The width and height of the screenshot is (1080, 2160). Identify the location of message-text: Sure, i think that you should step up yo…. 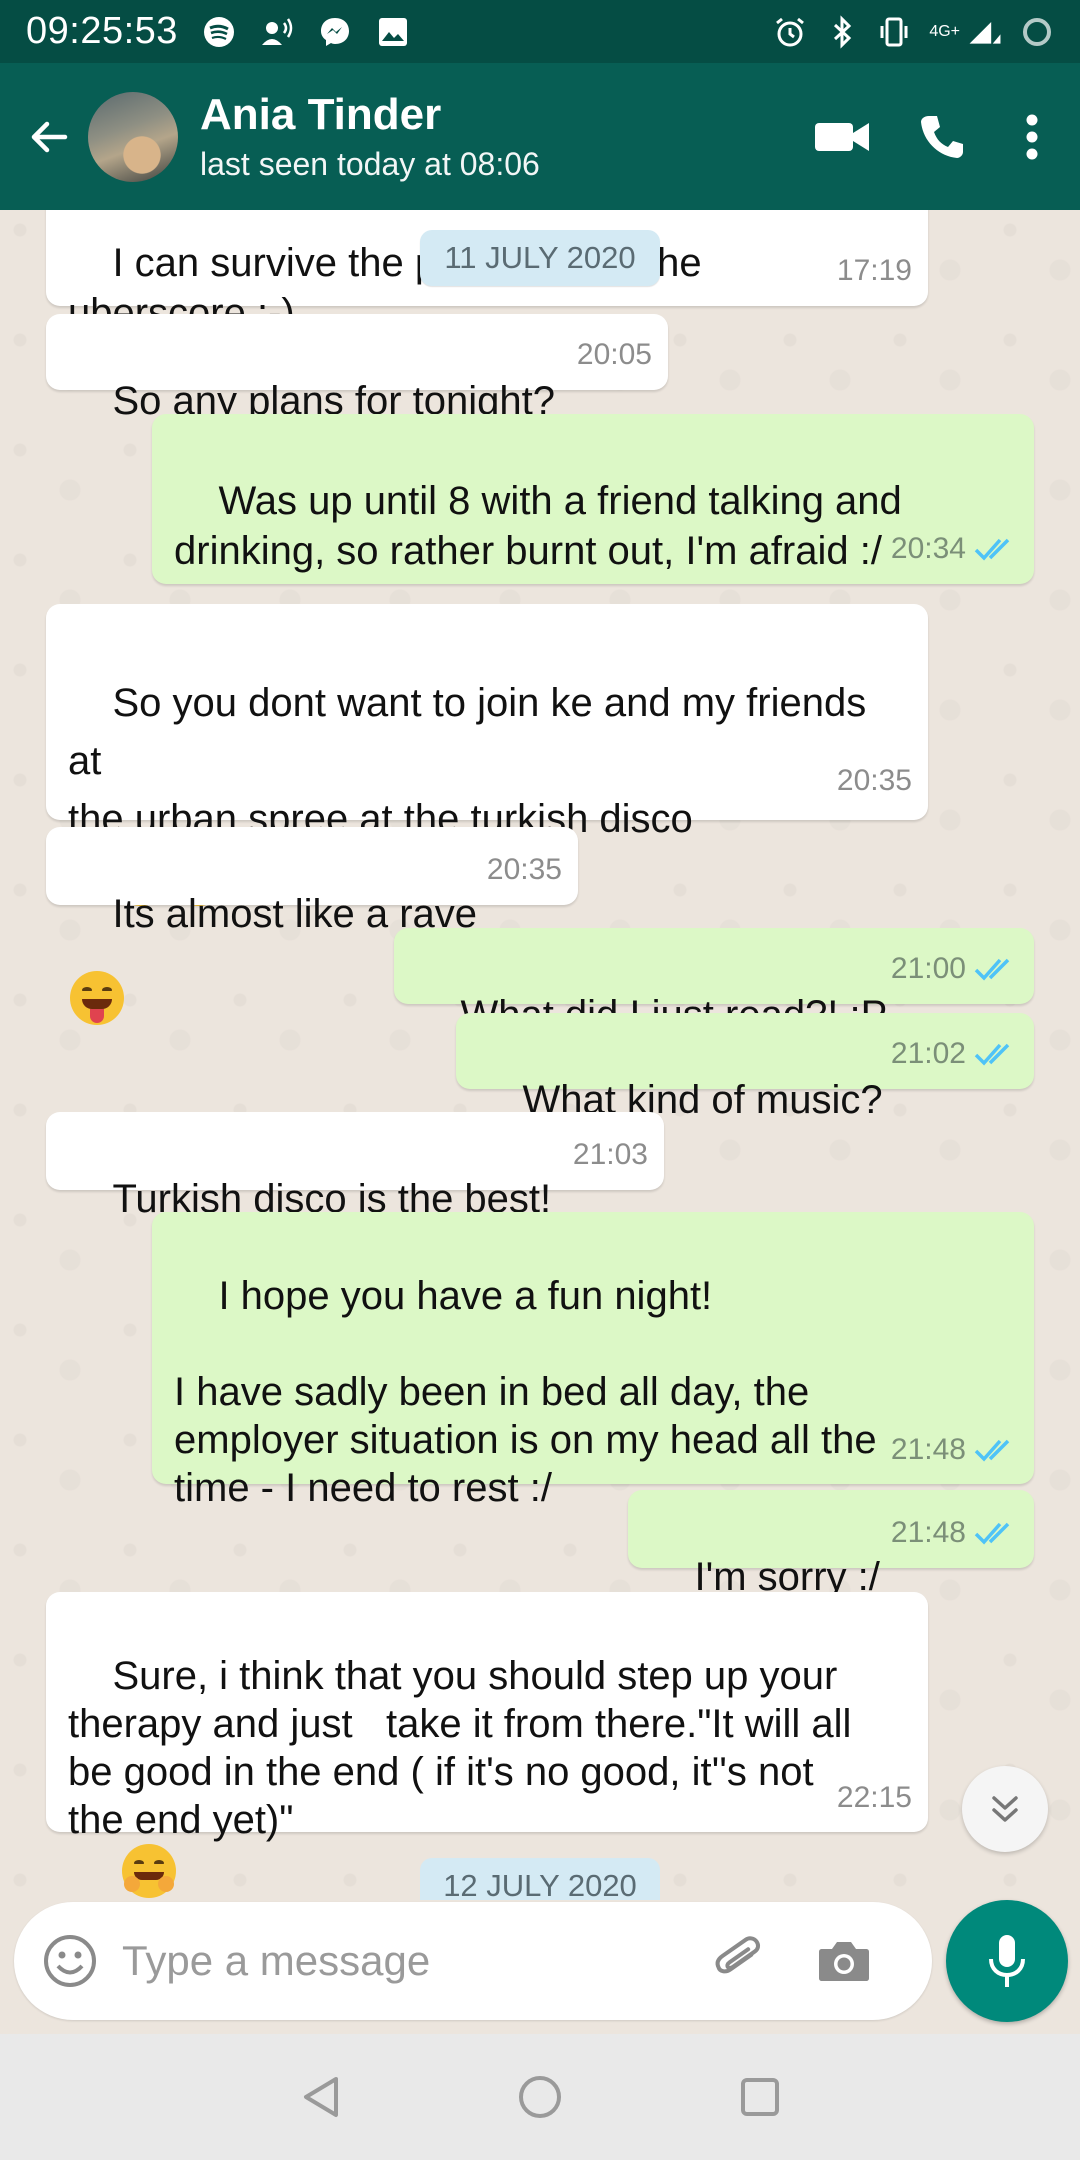
(460, 1748).